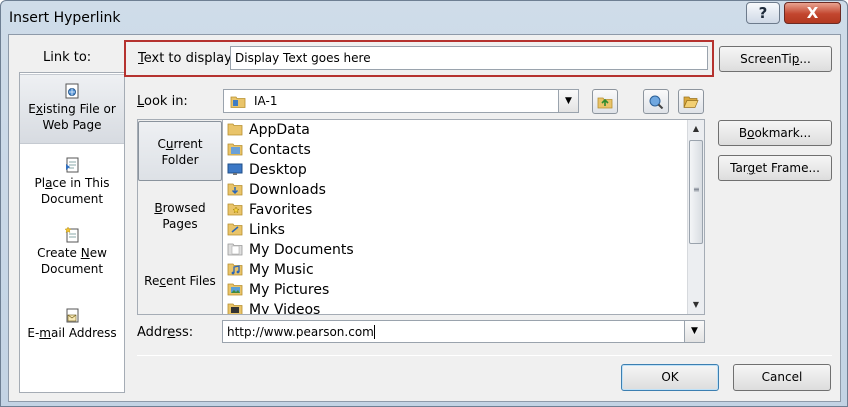  I want to click on browse-web-icon, so click(656, 102).